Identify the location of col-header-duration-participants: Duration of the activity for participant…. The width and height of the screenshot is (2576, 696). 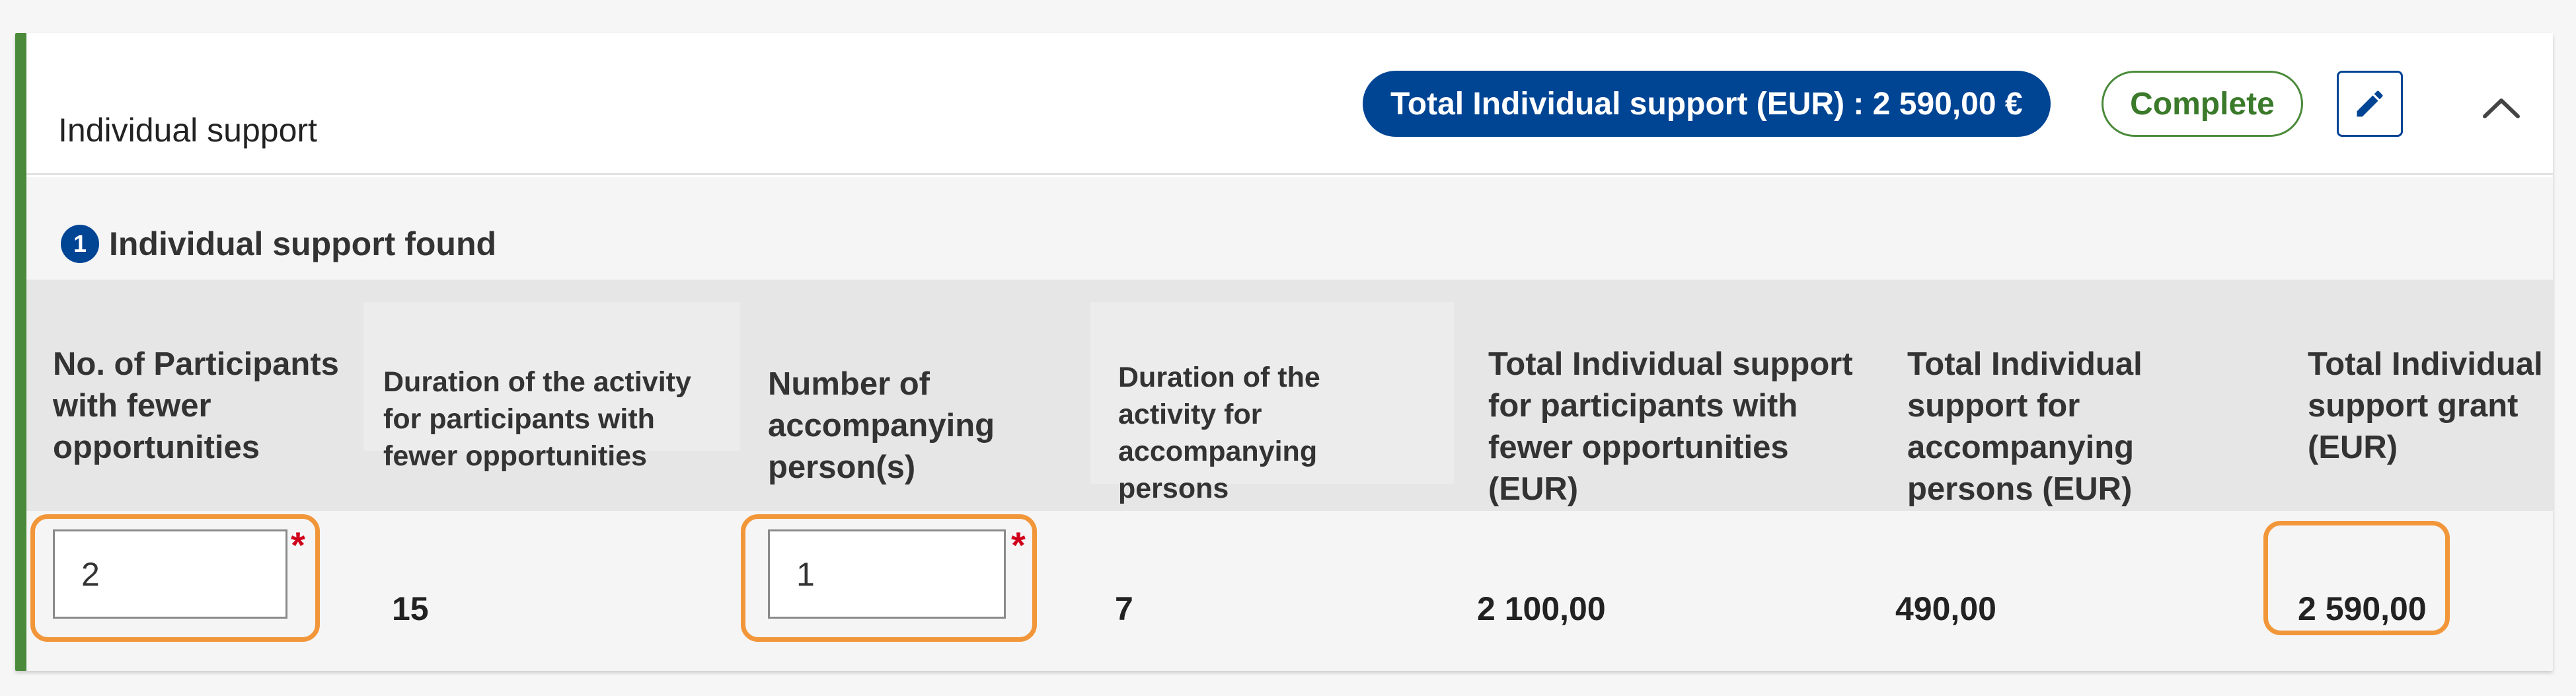
(537, 419).